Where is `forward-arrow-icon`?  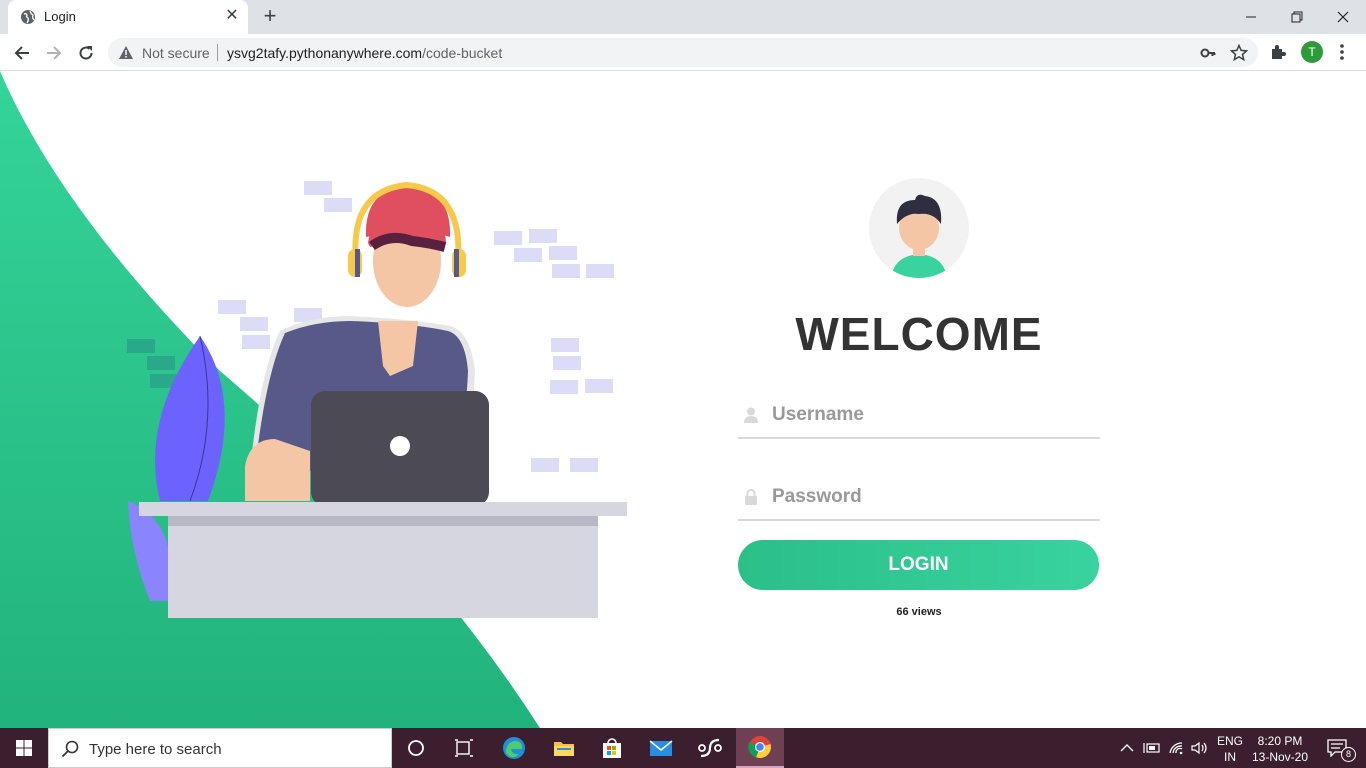 forward-arrow-icon is located at coordinates (54, 53).